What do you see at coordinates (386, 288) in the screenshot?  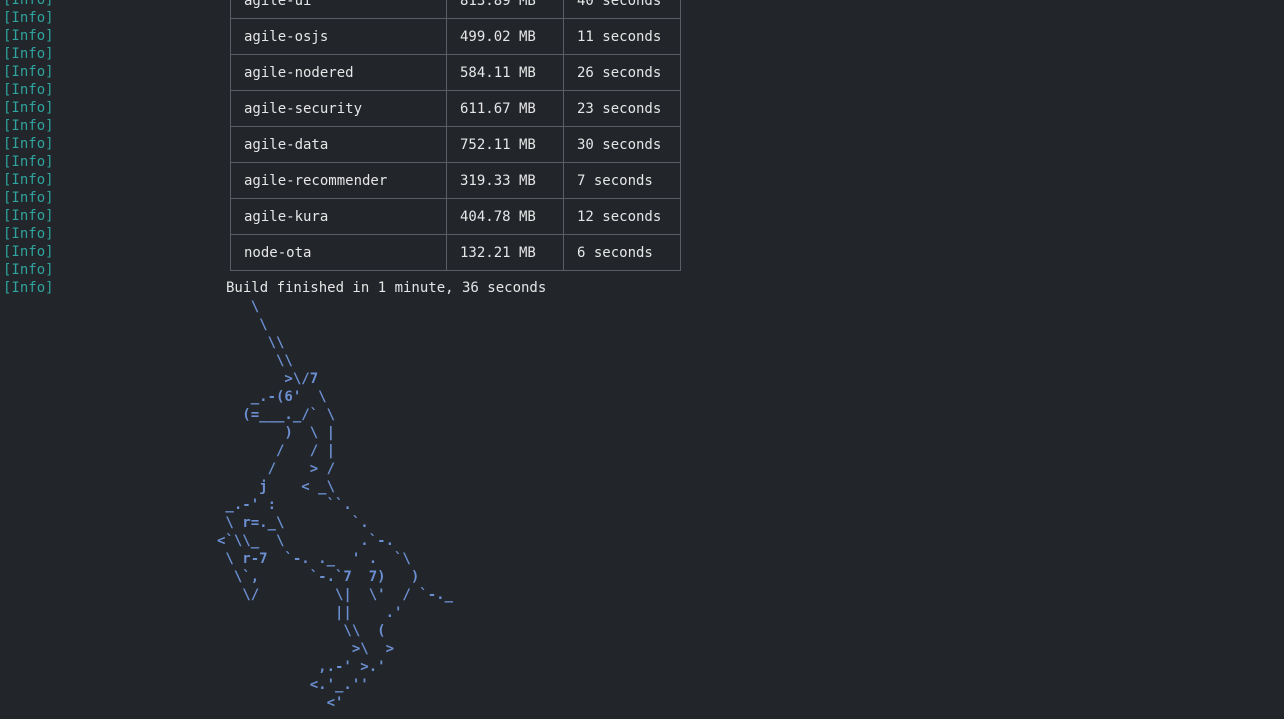 I see `build-finished-message: Build finished in 1 minute, 36 seconds` at bounding box center [386, 288].